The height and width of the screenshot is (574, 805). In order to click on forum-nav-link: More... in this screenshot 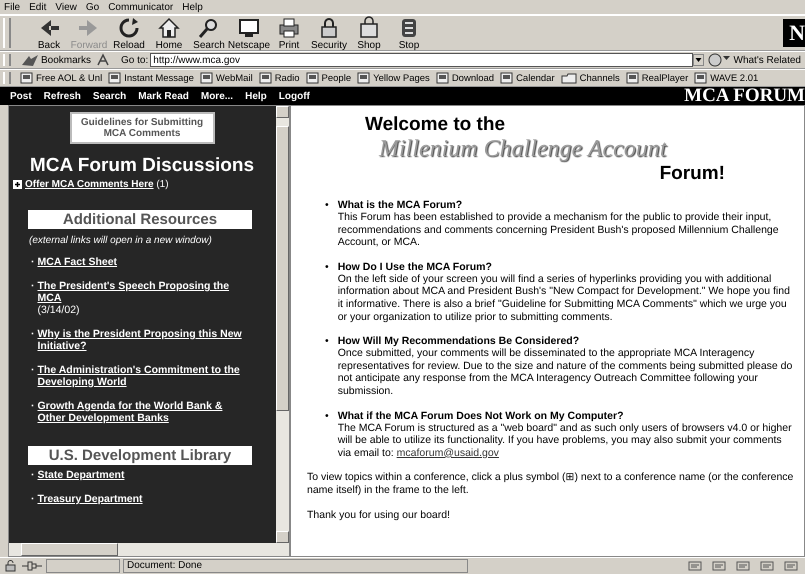, I will do `click(217, 96)`.